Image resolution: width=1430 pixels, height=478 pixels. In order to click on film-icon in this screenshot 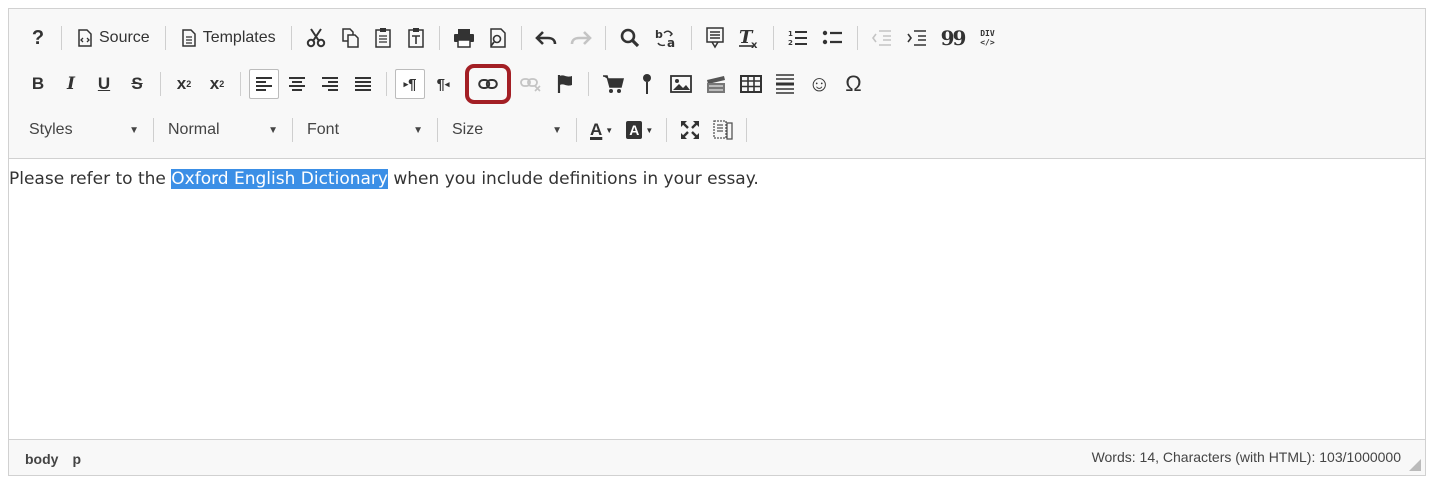, I will do `click(716, 84)`.